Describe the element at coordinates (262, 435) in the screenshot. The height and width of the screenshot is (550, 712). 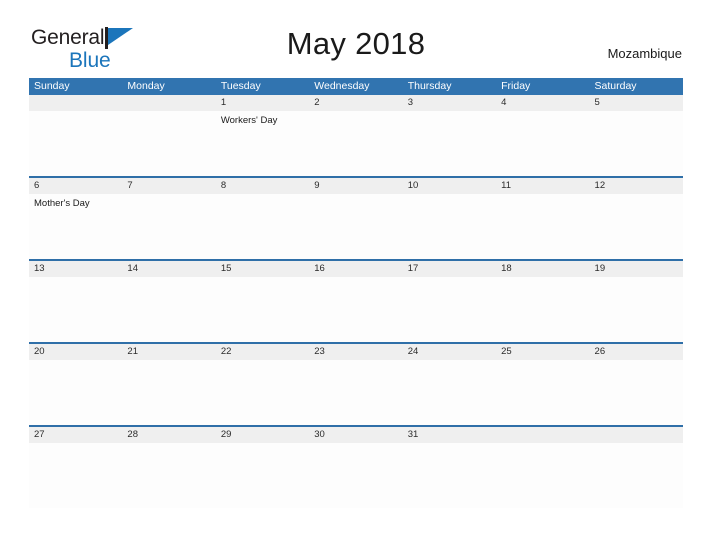
I see `day-number: 29` at that location.